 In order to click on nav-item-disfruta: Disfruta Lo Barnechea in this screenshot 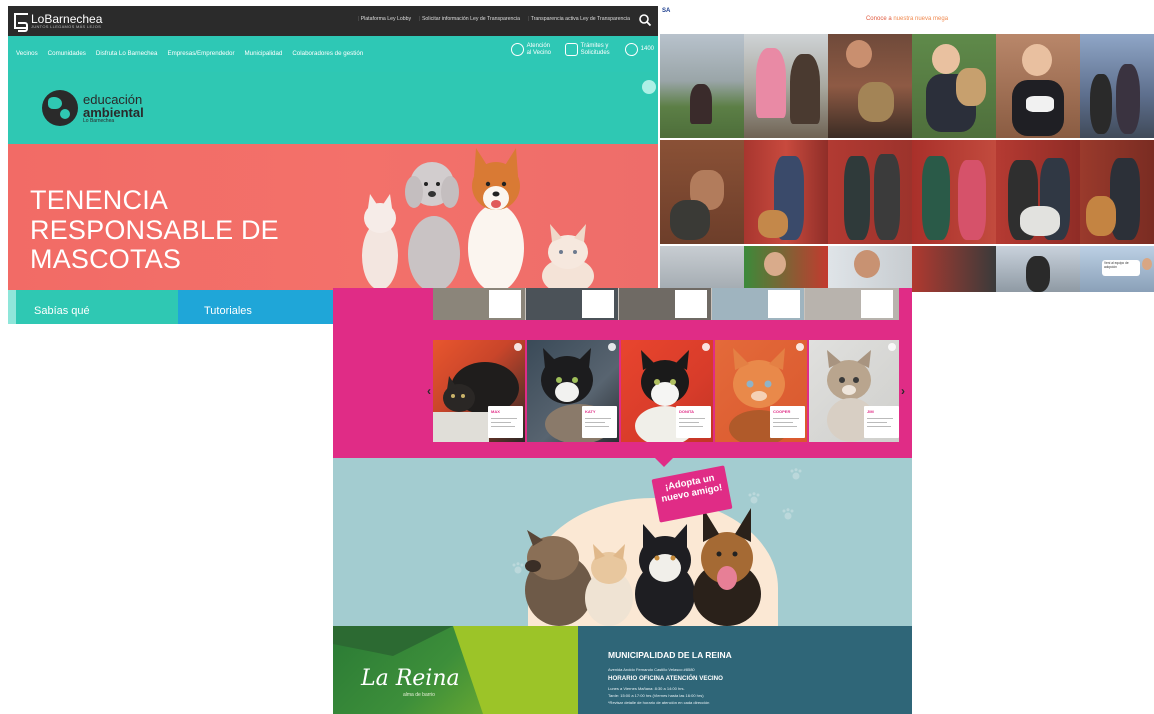, I will do `click(127, 53)`.